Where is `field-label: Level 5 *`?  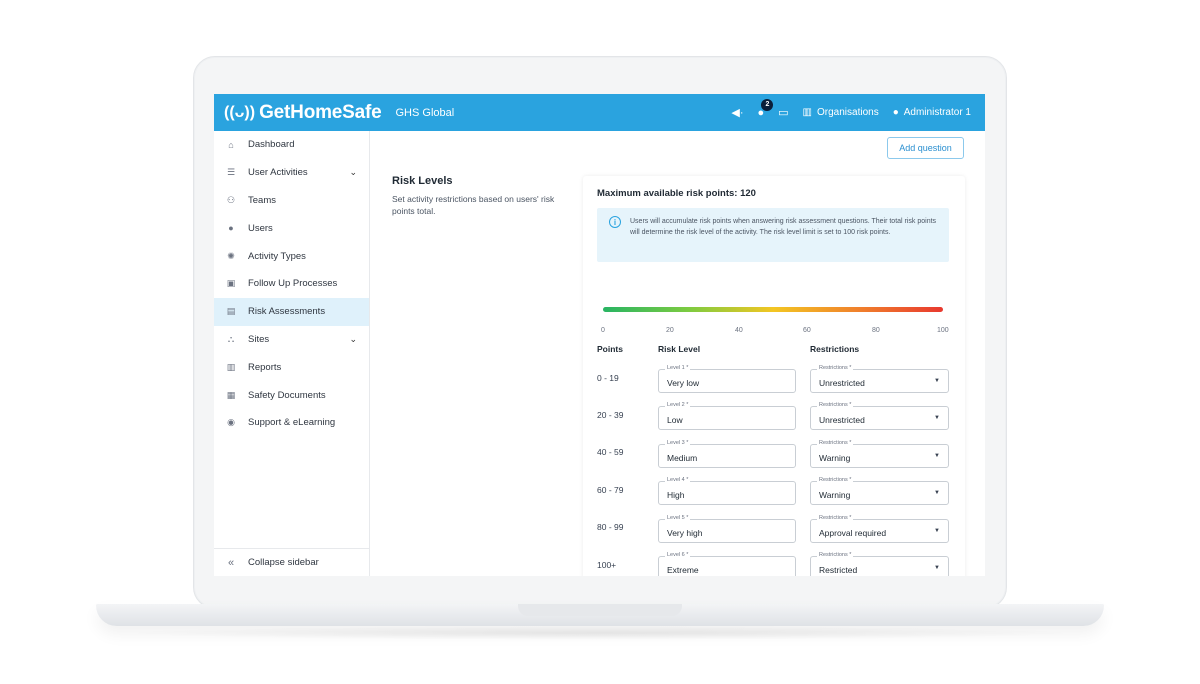 field-label: Level 5 * is located at coordinates (678, 518).